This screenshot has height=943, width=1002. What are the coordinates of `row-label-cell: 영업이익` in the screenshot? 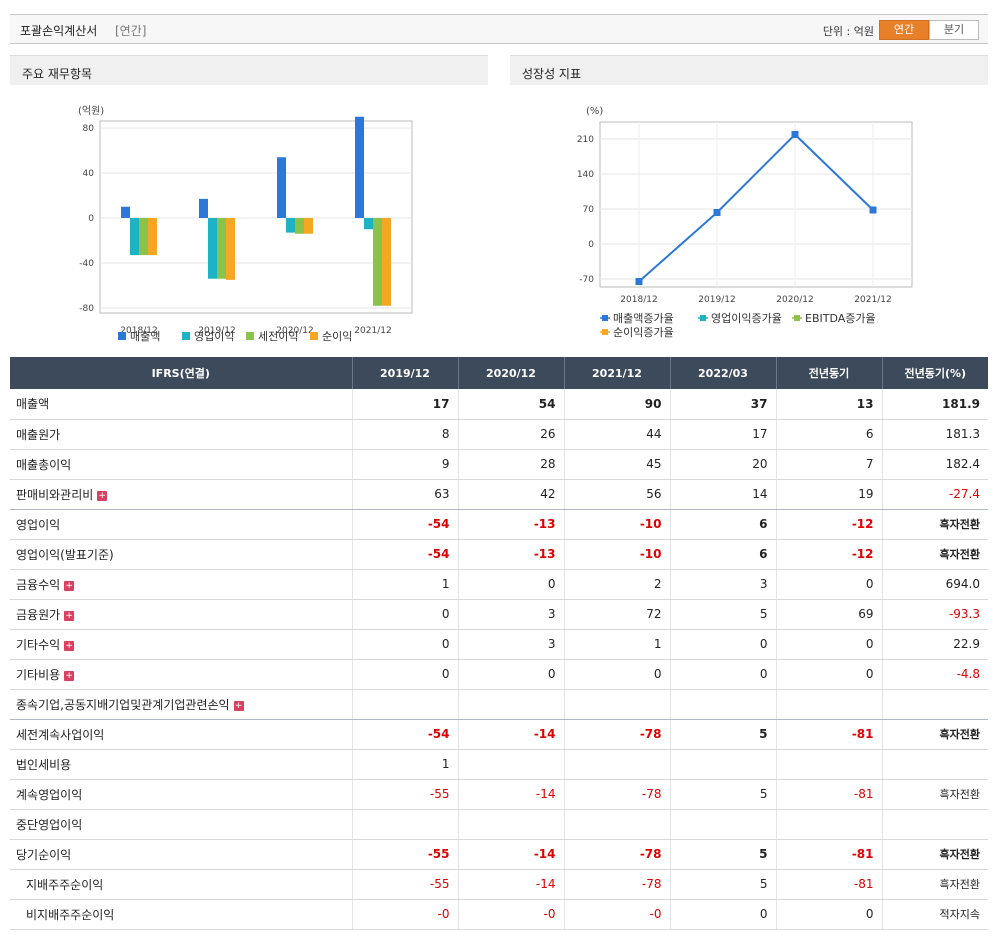 It's located at (181, 524).